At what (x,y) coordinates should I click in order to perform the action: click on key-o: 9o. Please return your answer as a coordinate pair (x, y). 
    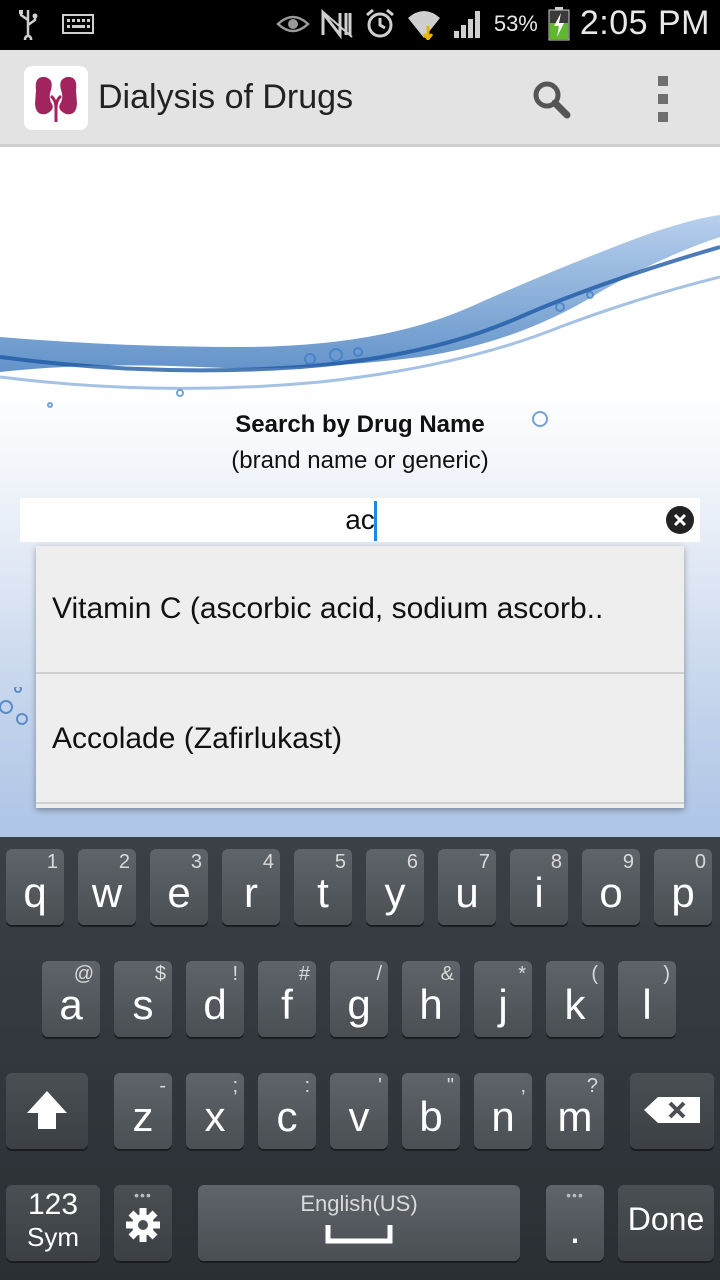
    Looking at the image, I should click on (611, 887).